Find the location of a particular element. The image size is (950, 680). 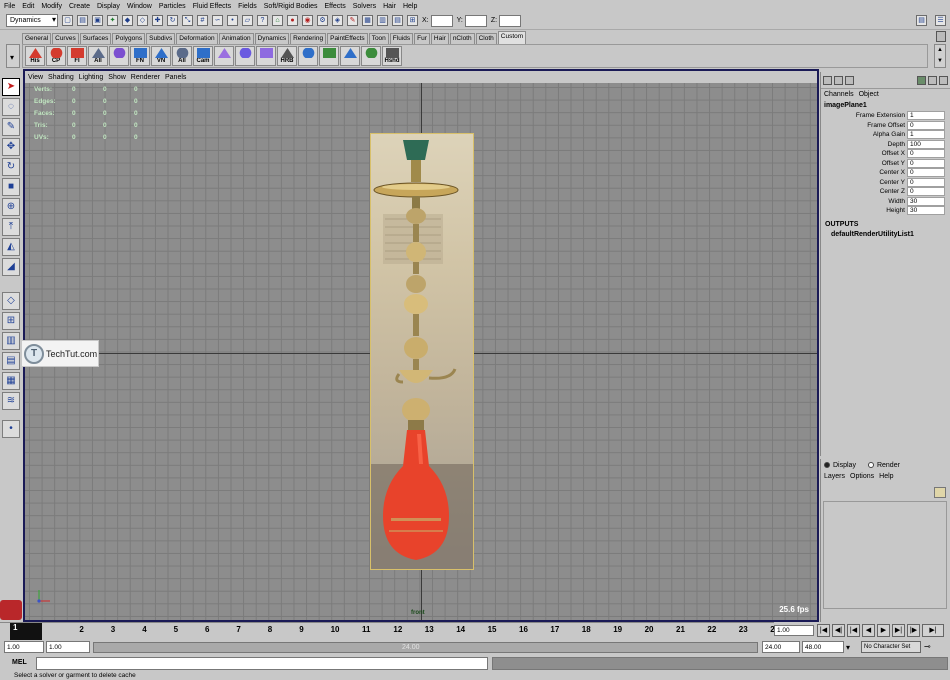

menu-display: Display is located at coordinates (108, 6).